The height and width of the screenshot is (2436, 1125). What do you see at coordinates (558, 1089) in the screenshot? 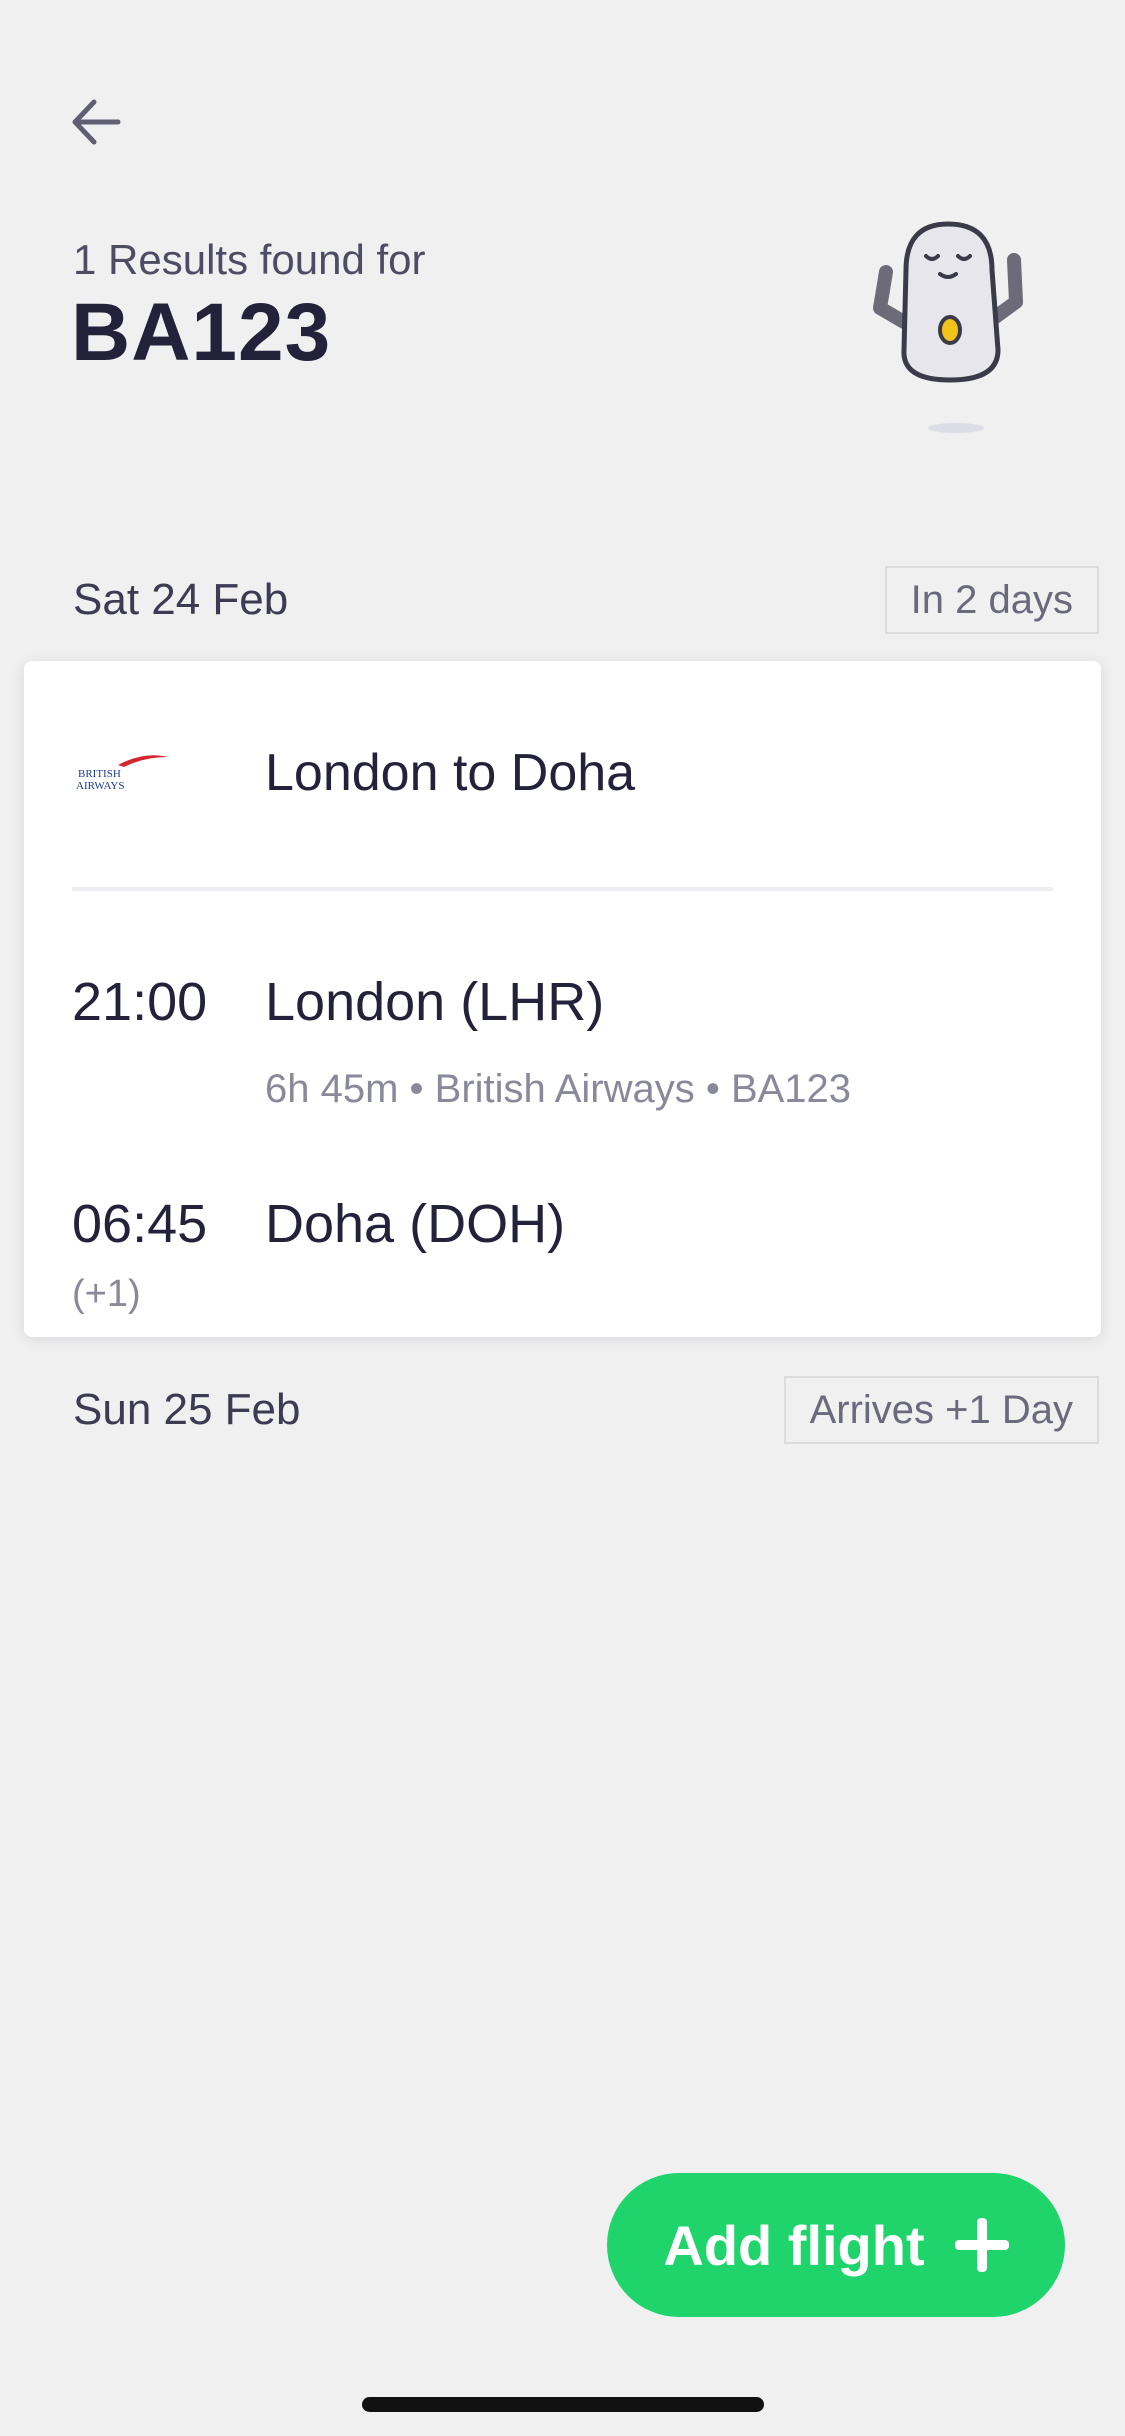
I see `flight-details: 6h 45m • British Airways • BA123` at bounding box center [558, 1089].